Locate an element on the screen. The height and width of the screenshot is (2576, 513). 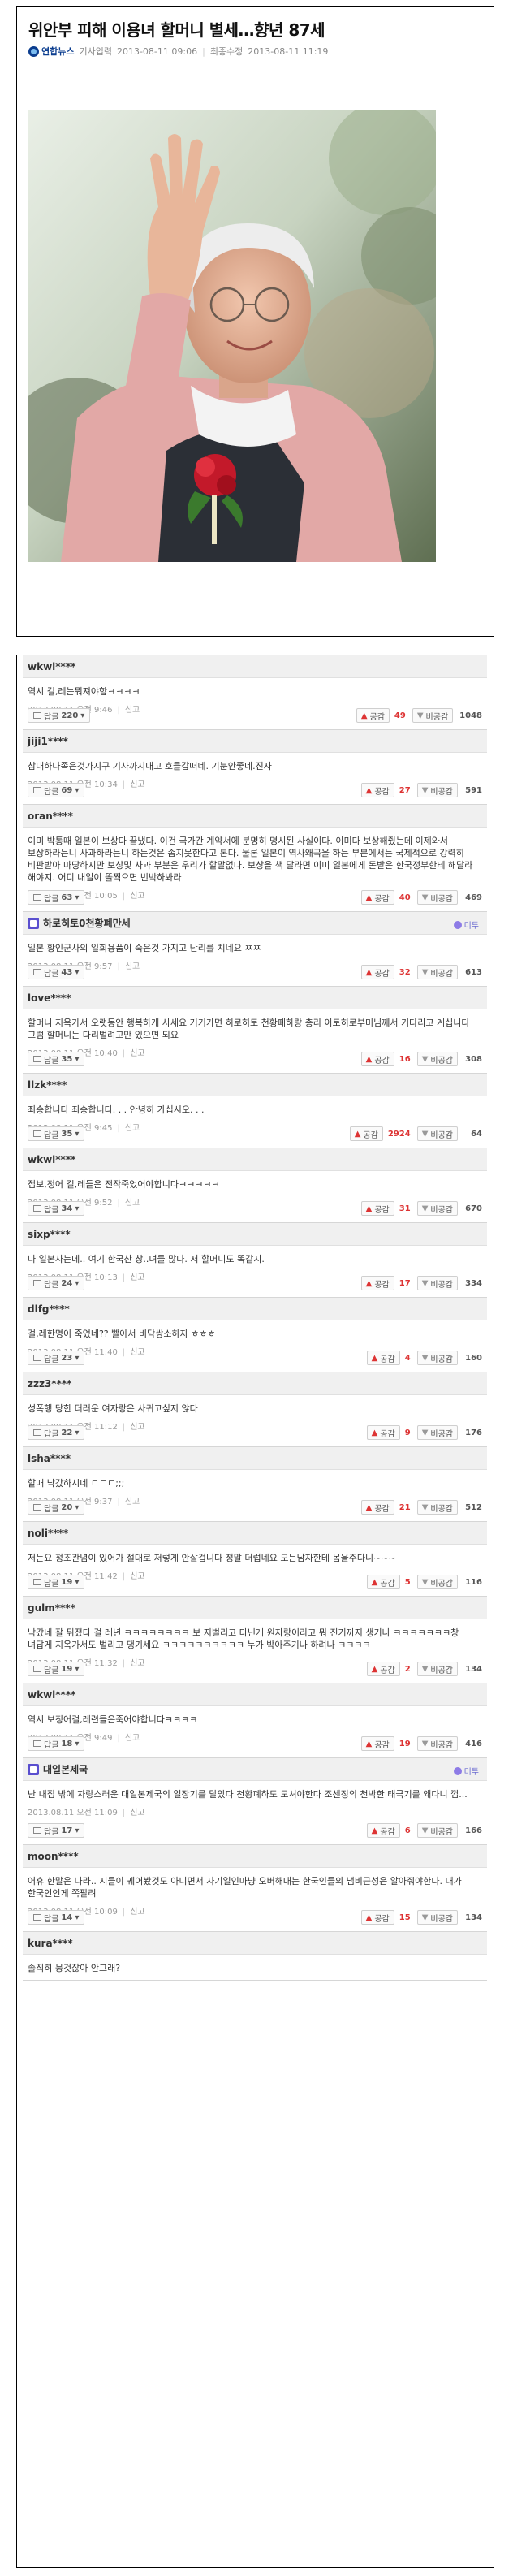
vote-group: ▲ 공감 49 ▼ 비공감 1048 is located at coordinates (419, 715).